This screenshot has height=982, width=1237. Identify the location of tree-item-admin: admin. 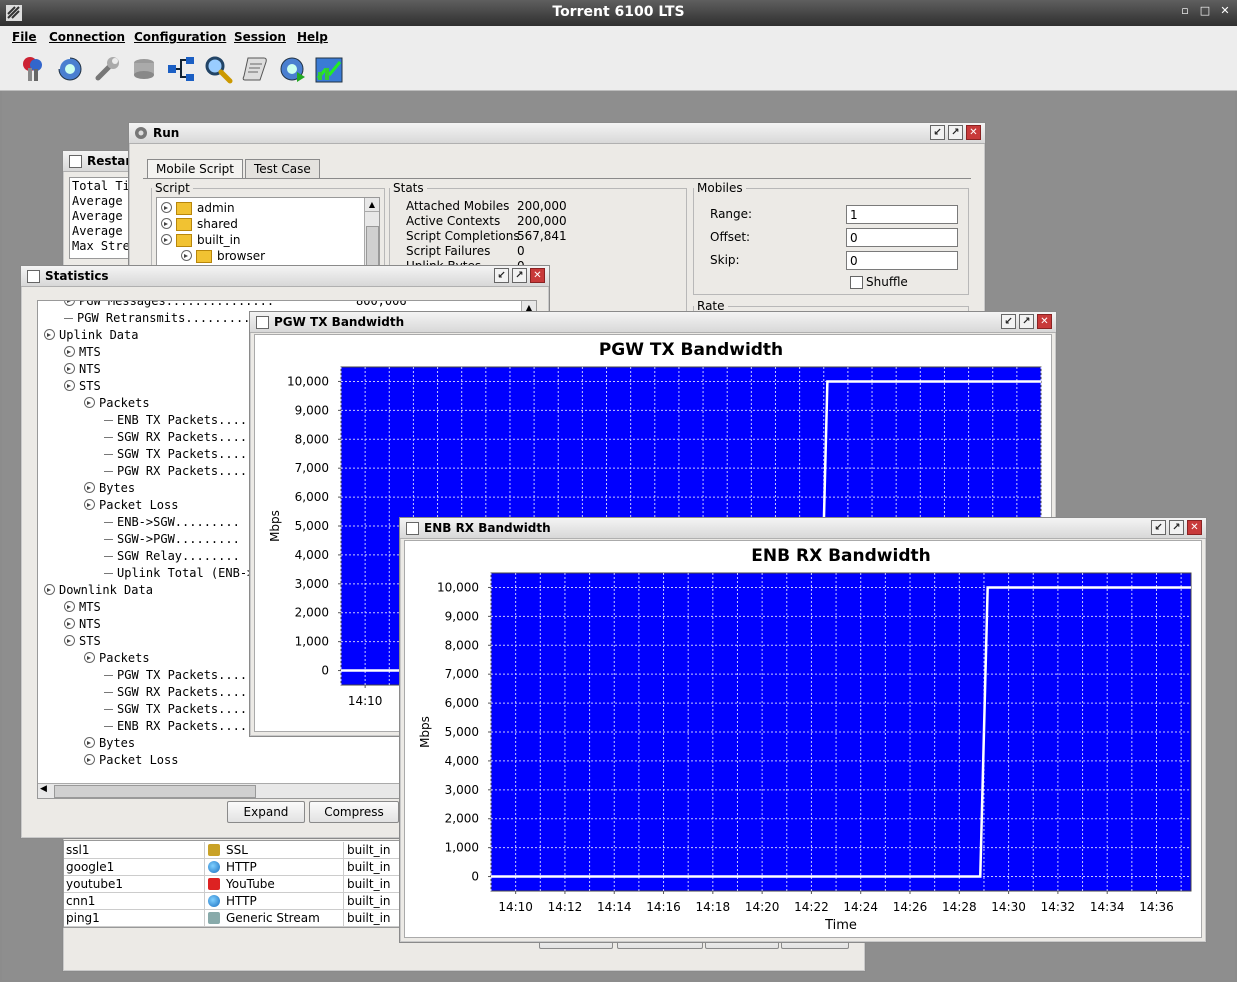
(216, 208).